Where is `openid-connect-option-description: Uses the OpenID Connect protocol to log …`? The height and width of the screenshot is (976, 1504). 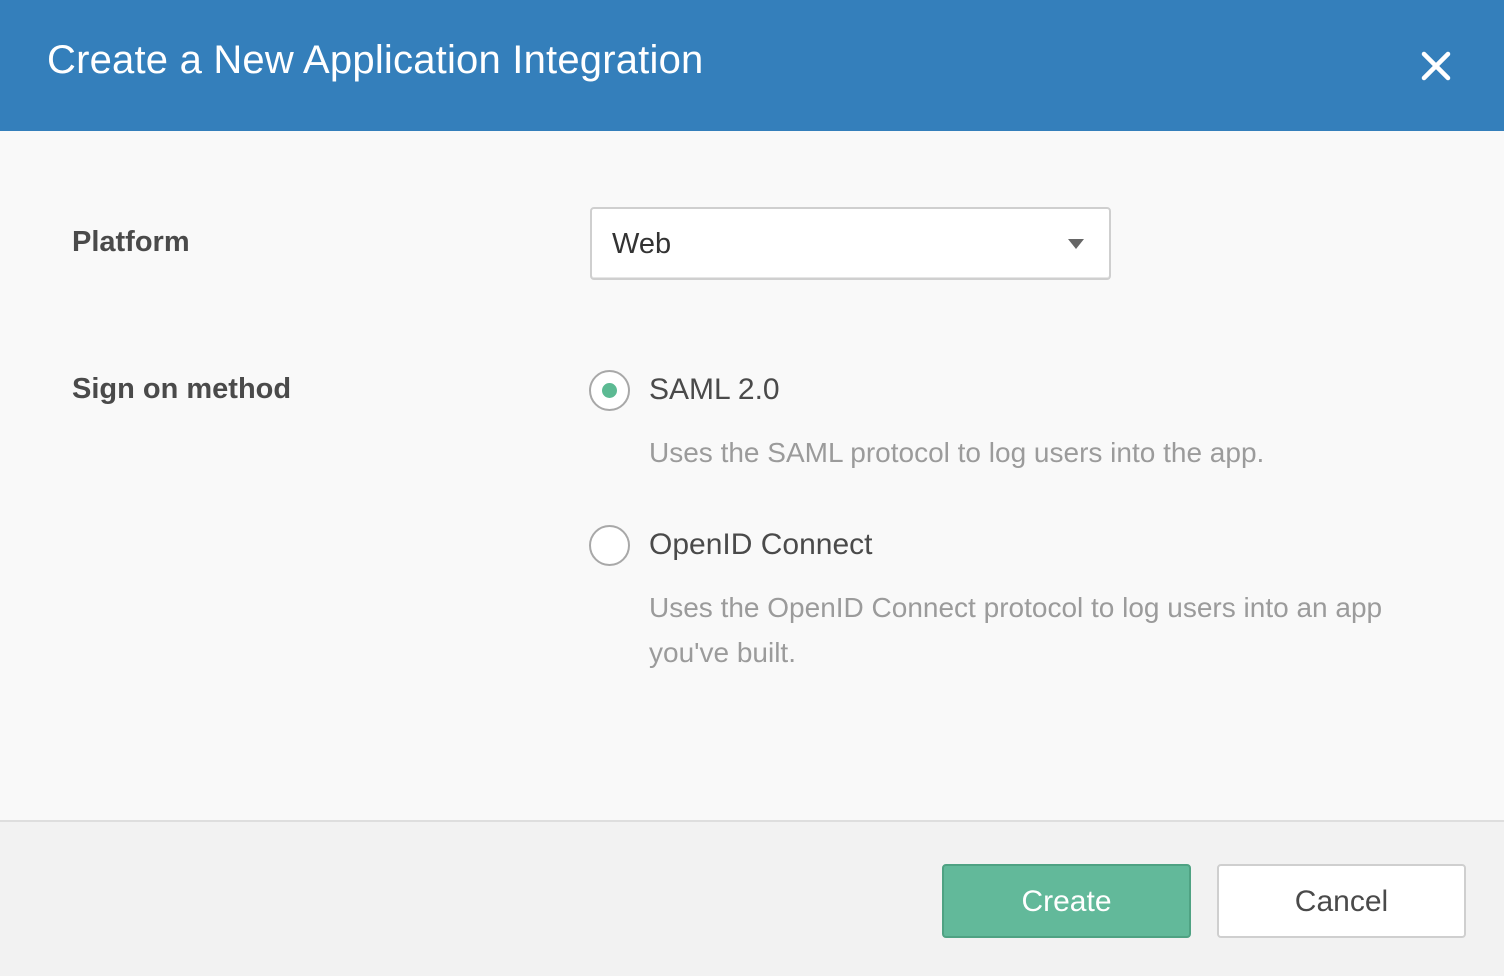
openid-connect-option-description: Uses the OpenID Connect protocol to log … is located at coordinates (1016, 630).